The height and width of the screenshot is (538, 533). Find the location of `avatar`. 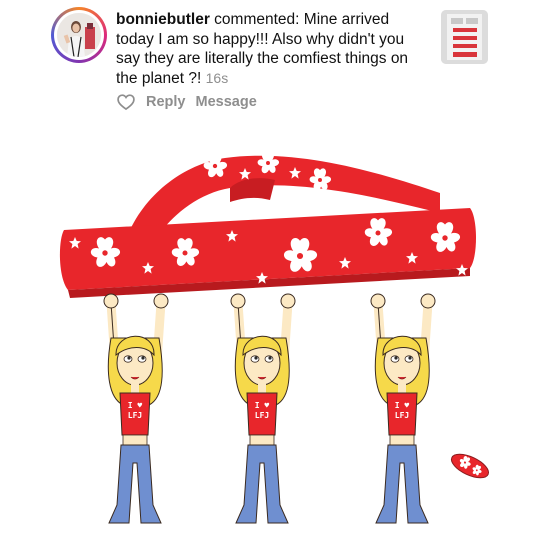

avatar is located at coordinates (79, 35).